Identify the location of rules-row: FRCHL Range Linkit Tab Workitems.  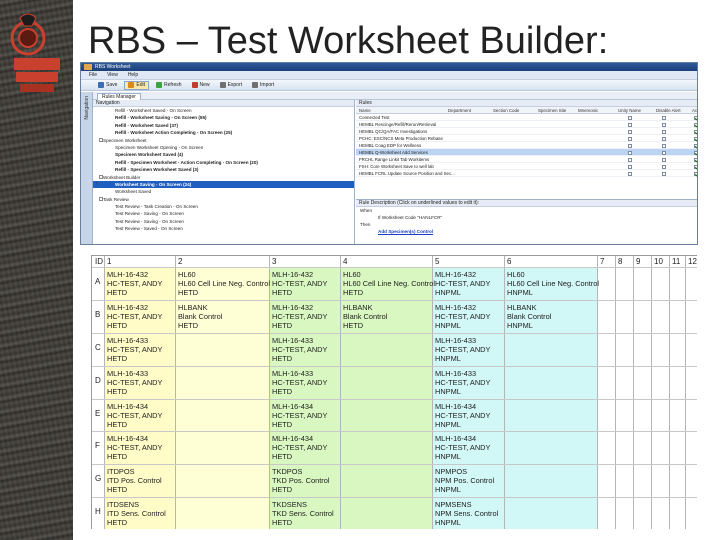
(526, 159).